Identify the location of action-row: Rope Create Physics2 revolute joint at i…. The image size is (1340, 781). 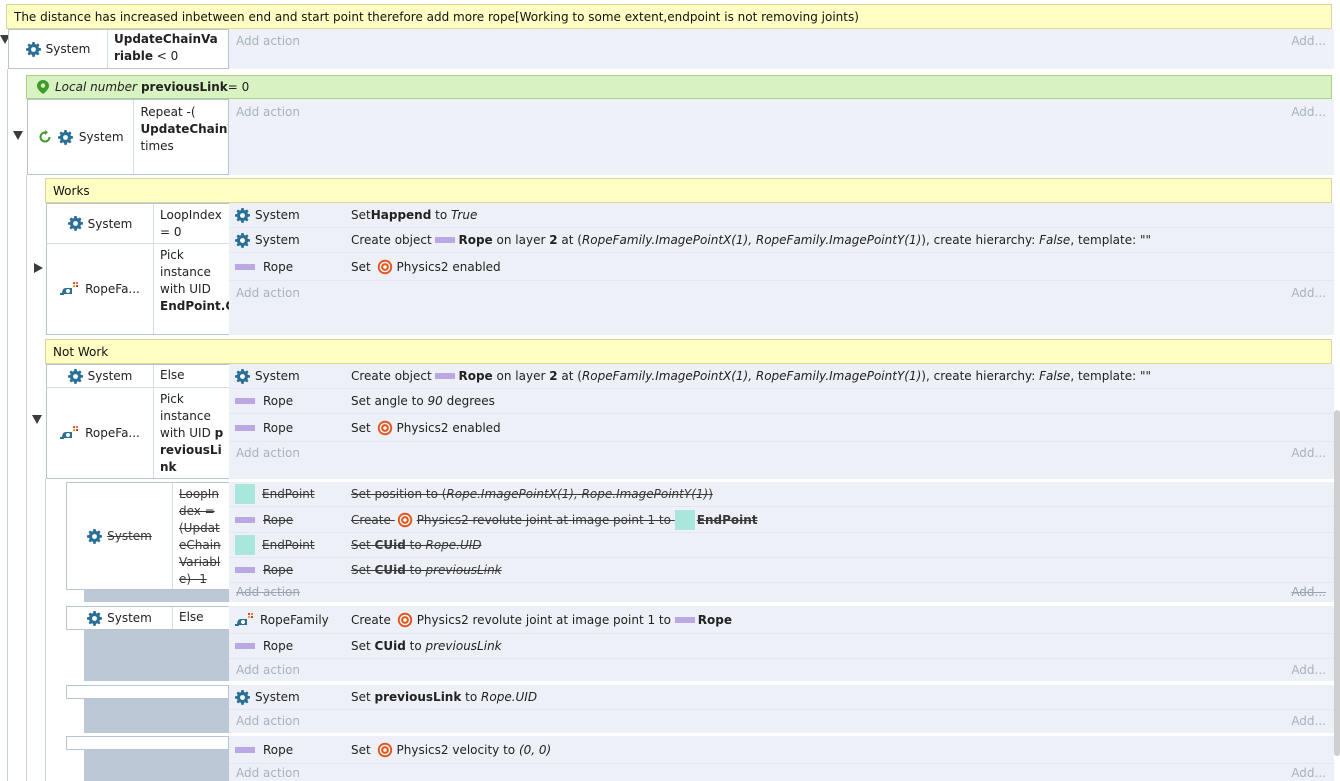
(781, 520).